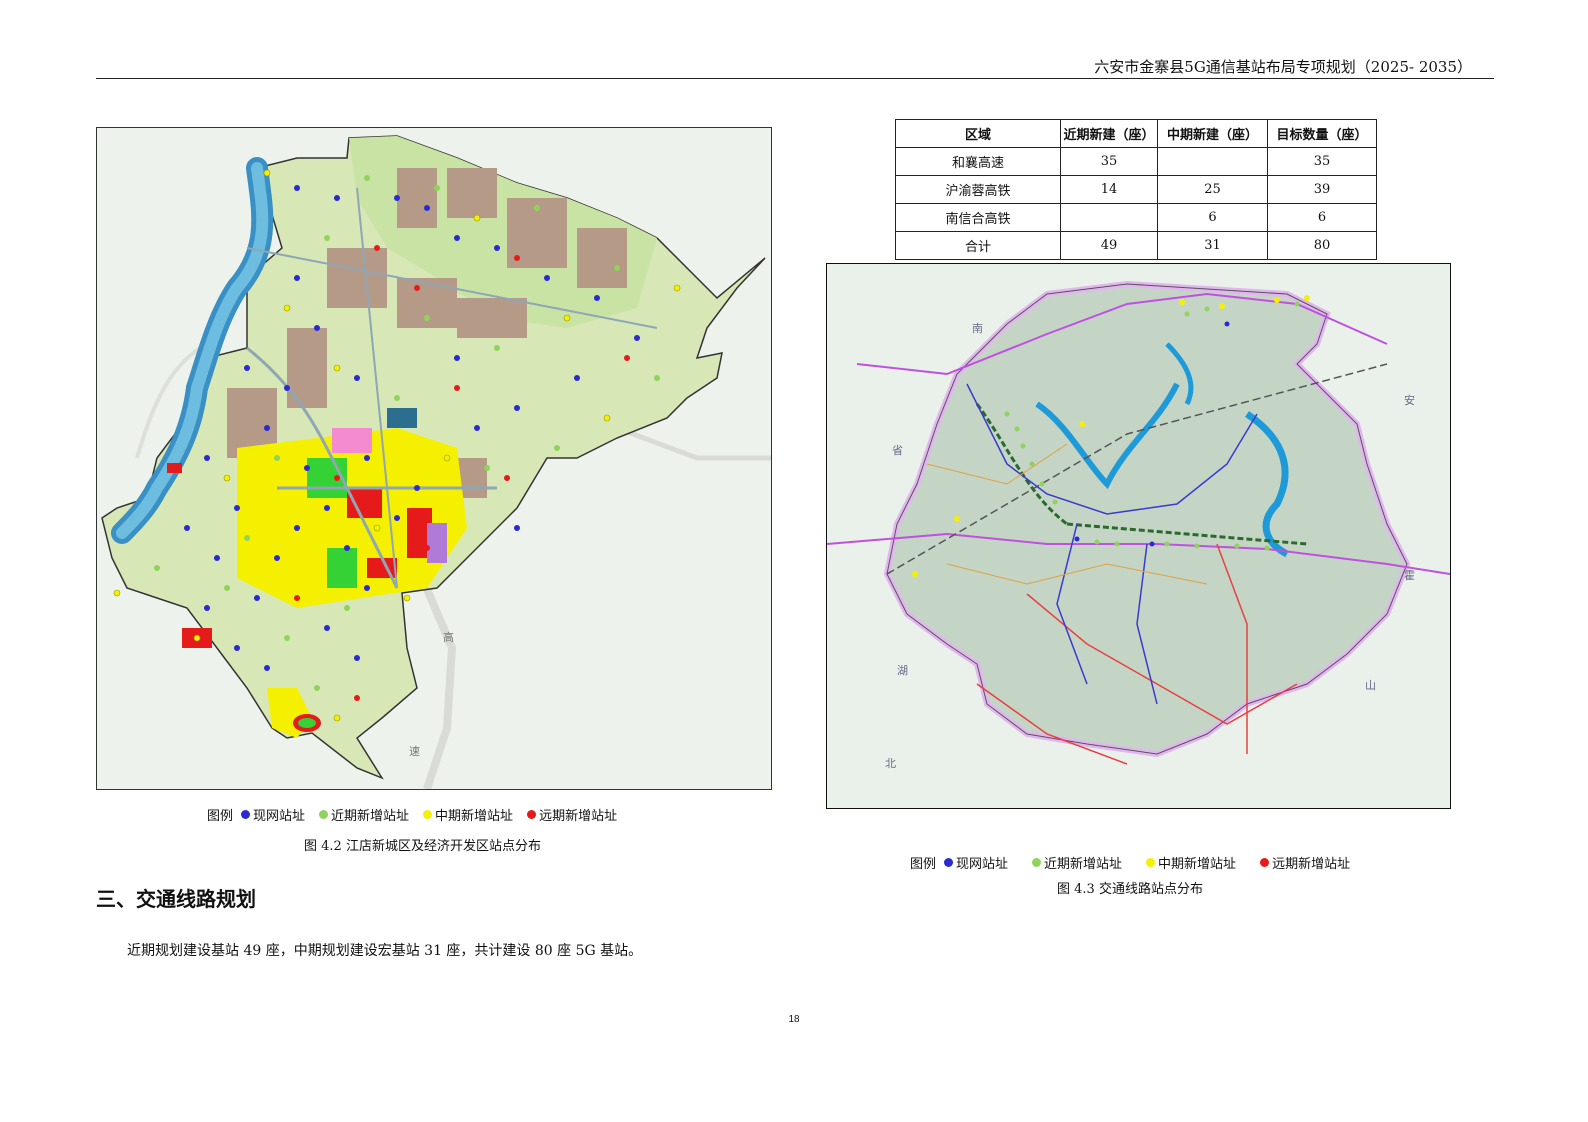 The width and height of the screenshot is (1588, 1122). I want to click on map-label-bei: 北, so click(890, 763).